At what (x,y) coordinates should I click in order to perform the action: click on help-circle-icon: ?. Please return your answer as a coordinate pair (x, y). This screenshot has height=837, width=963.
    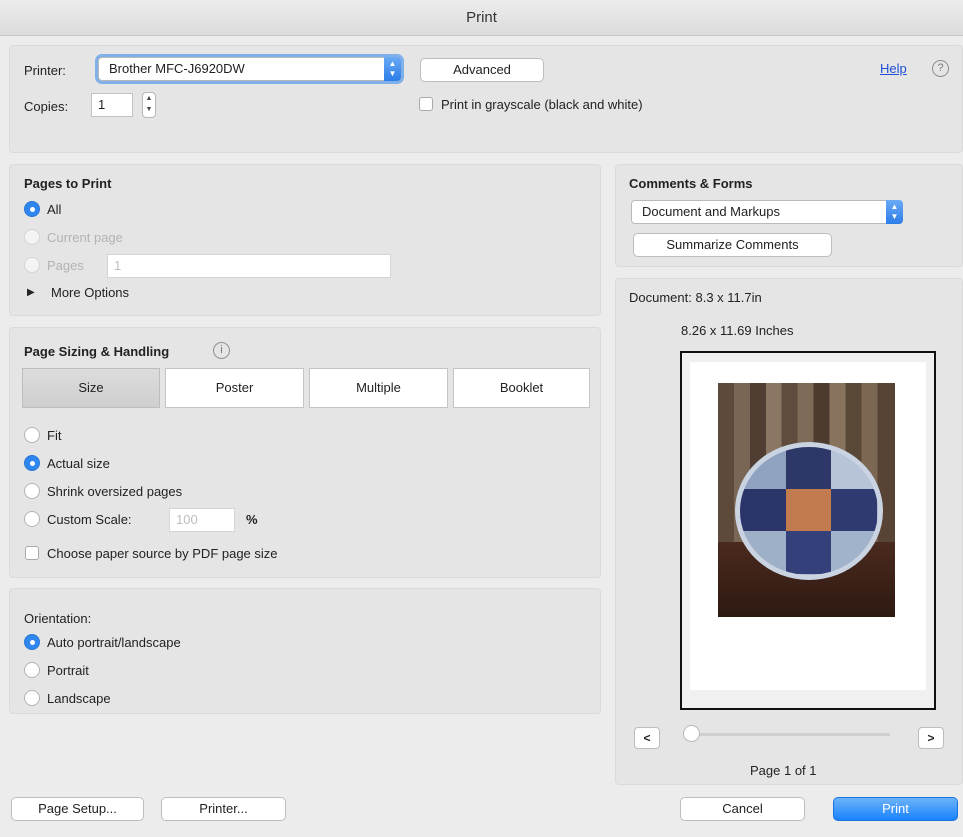
    Looking at the image, I should click on (940, 68).